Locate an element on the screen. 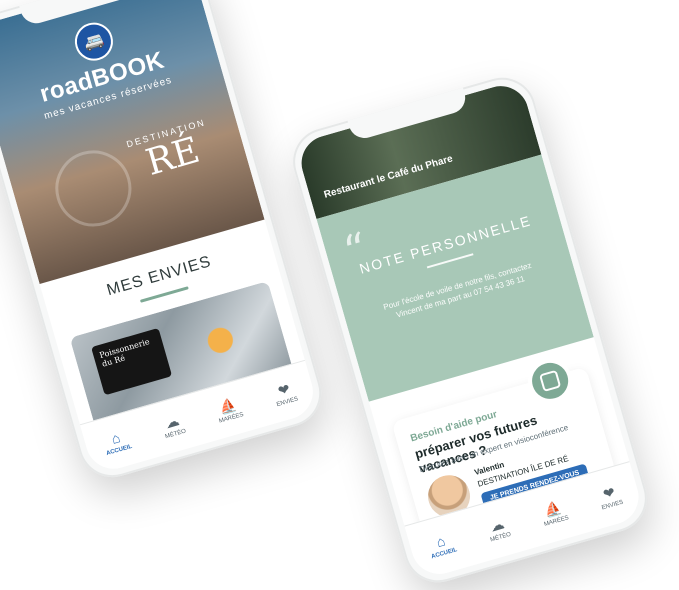  video-call-icon is located at coordinates (550, 381).